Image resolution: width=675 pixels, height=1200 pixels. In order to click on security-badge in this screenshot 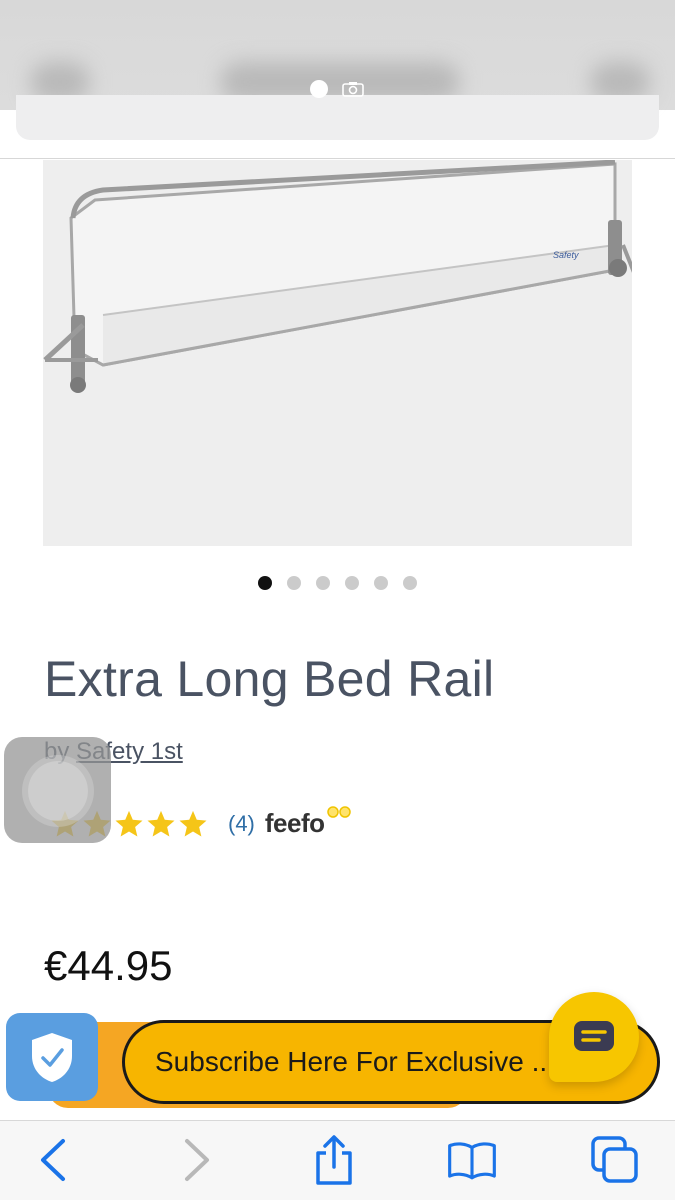, I will do `click(52, 1057)`.